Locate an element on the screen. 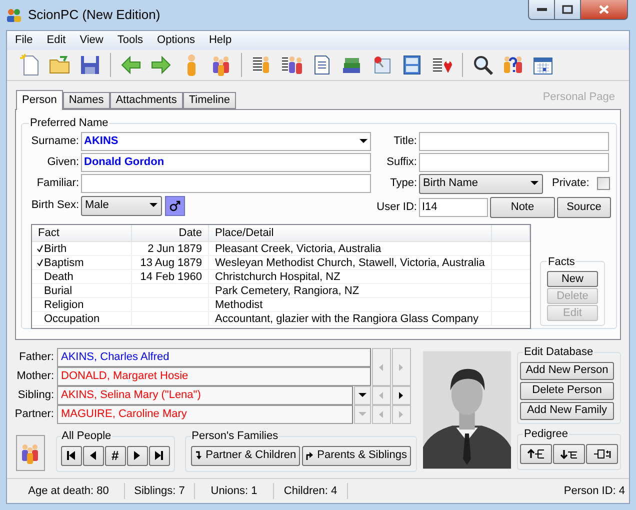 The height and width of the screenshot is (510, 636). column-header: Fact is located at coordinates (82, 232).